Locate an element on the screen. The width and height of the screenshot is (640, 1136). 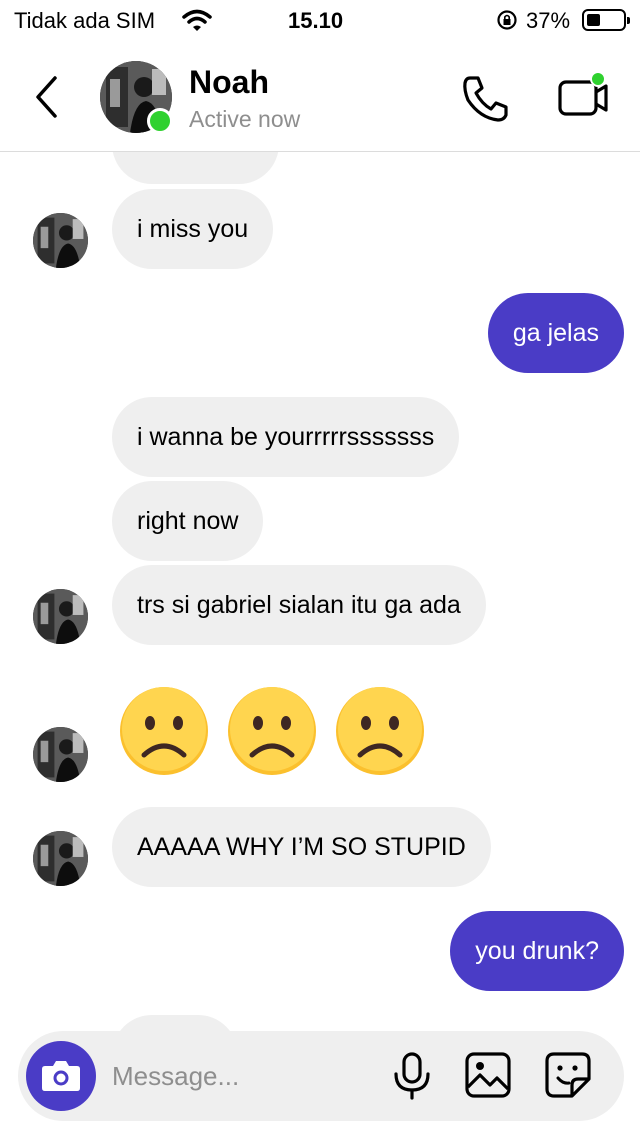
message-bubble-incoming: i wanna be yourrrrrsssssss is located at coordinates (286, 437).